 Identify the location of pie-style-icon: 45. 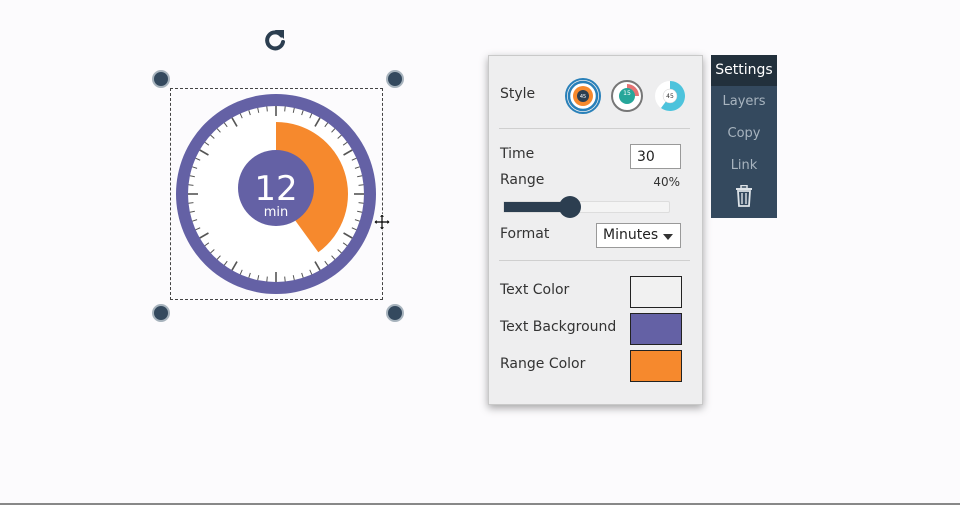
(670, 96).